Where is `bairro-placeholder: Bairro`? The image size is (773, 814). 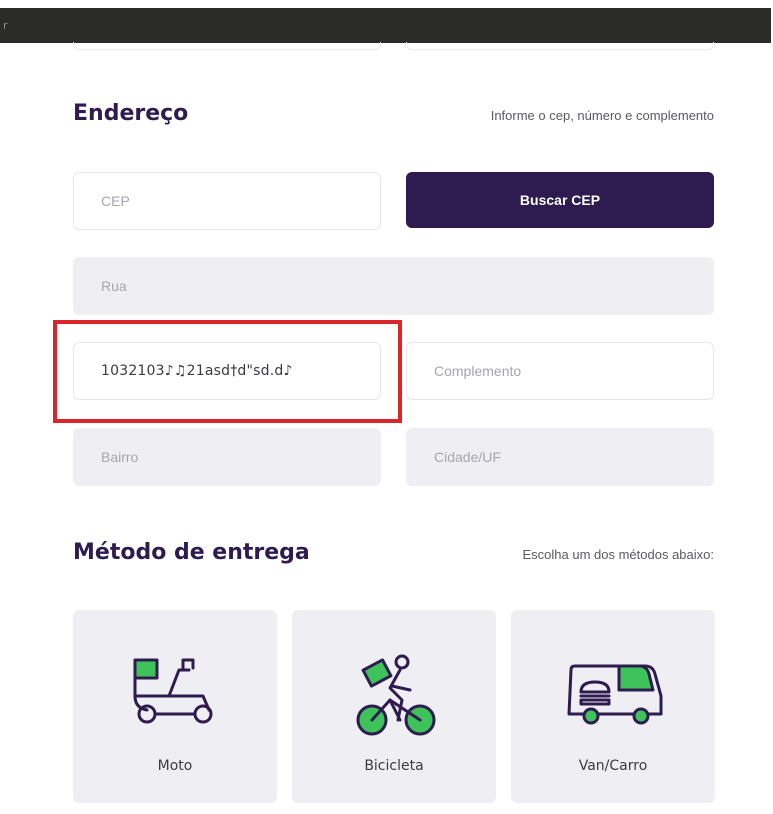
bairro-placeholder: Bairro is located at coordinates (120, 457).